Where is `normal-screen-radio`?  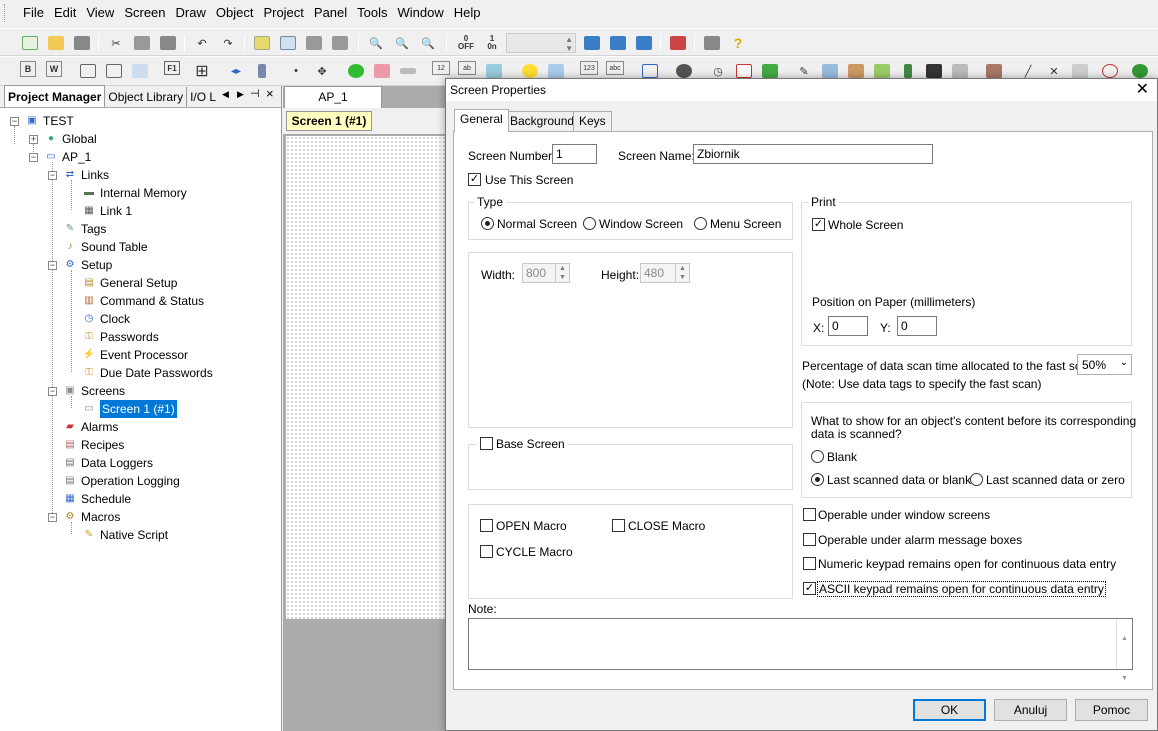
normal-screen-radio is located at coordinates (487, 223).